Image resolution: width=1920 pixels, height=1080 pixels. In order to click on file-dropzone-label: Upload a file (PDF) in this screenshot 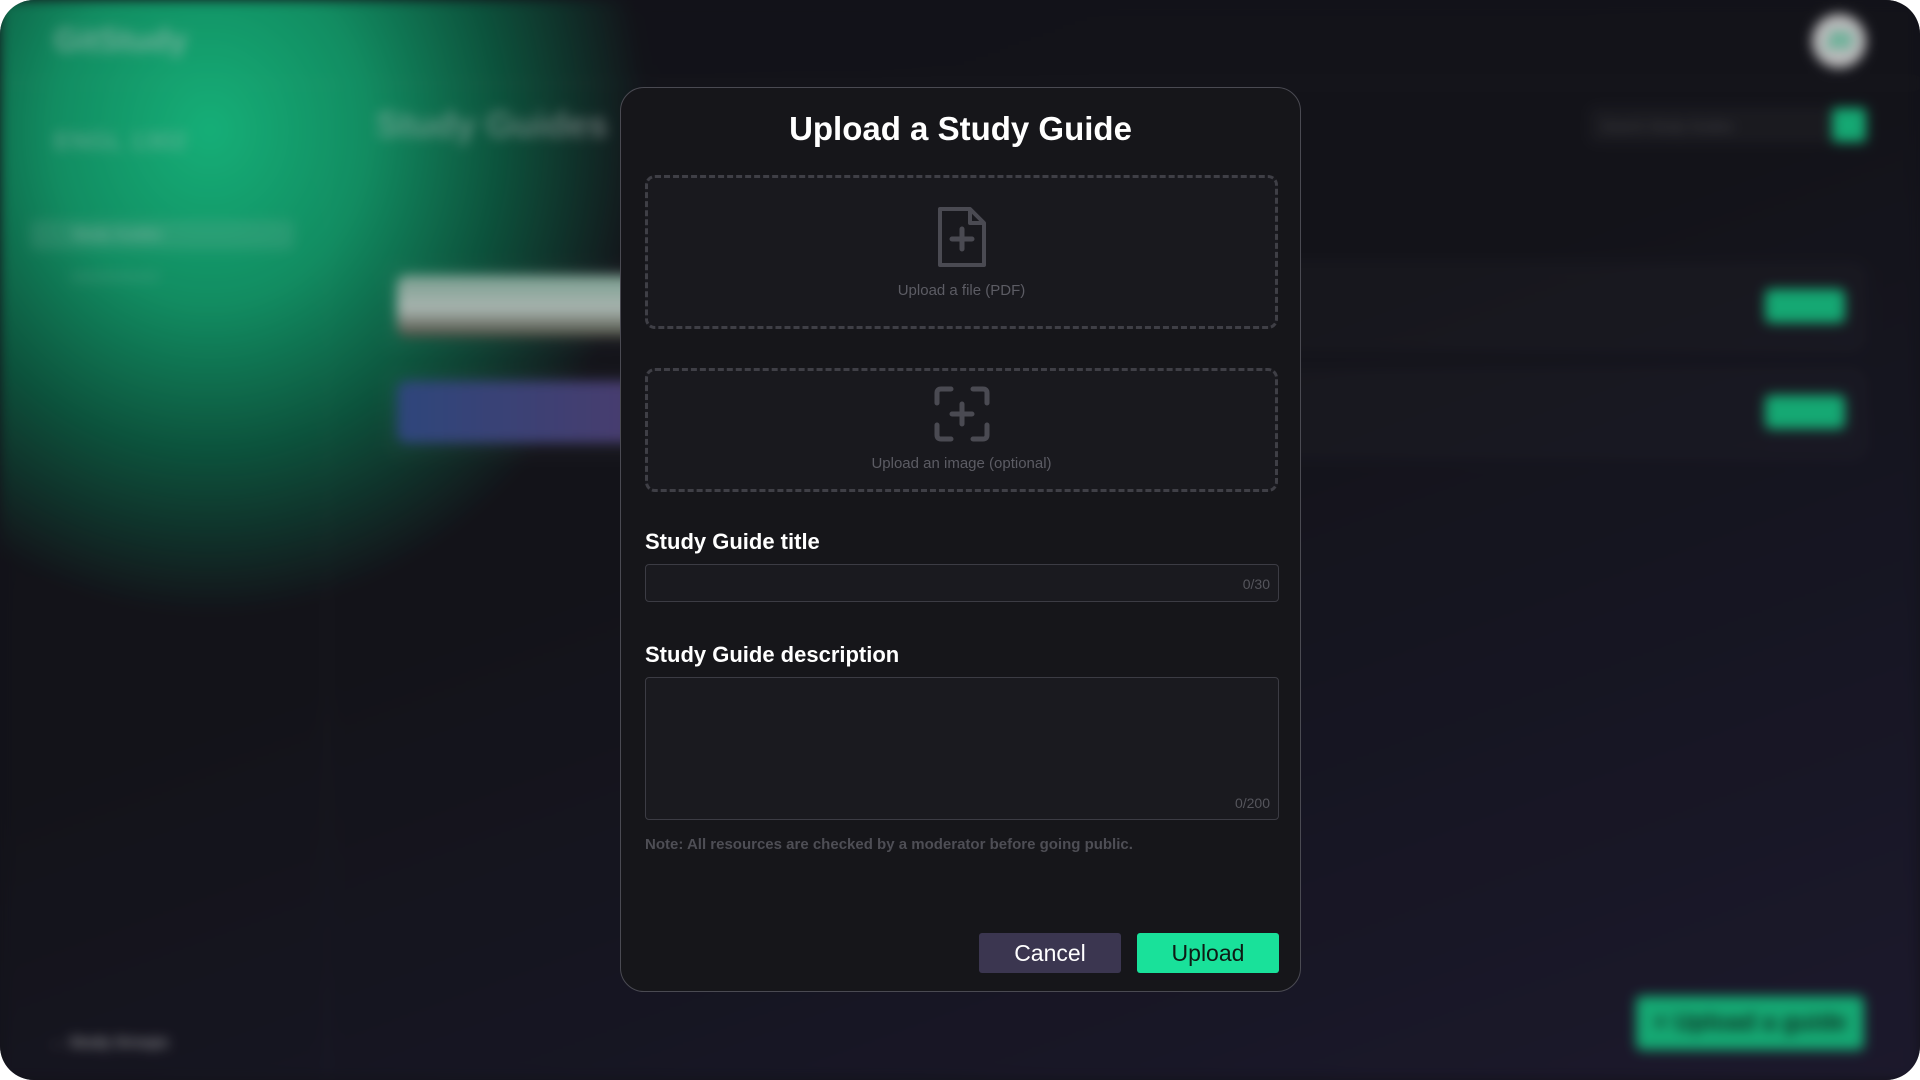, I will do `click(961, 290)`.